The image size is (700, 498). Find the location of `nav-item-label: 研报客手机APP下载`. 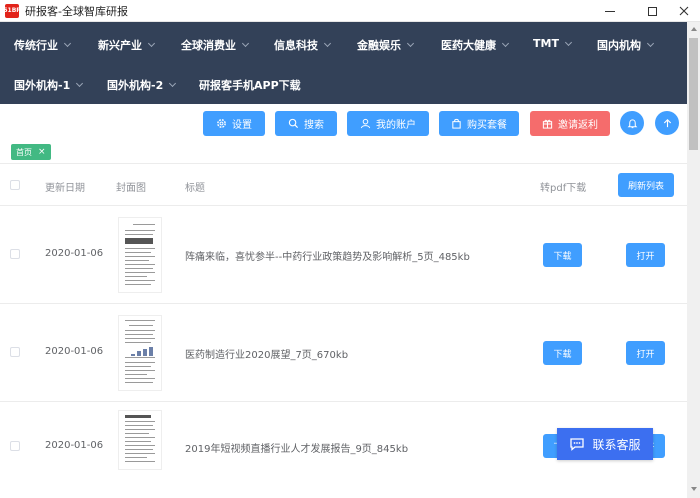

nav-item-label: 研报客手机APP下载 is located at coordinates (250, 85).